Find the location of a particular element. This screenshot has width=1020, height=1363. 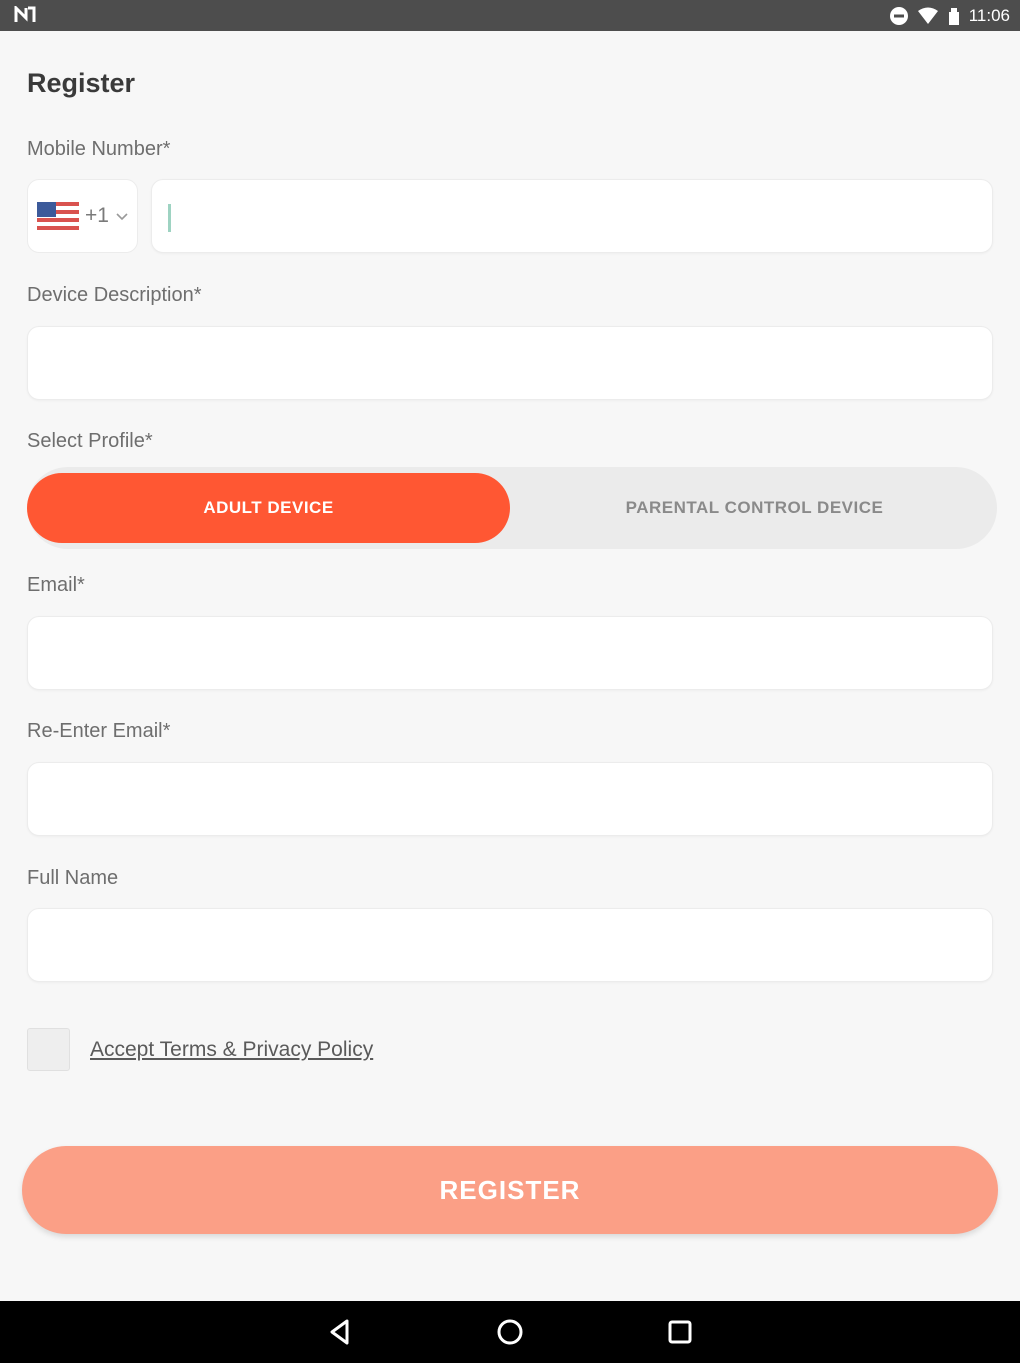

wifi-icon is located at coordinates (927, 15).